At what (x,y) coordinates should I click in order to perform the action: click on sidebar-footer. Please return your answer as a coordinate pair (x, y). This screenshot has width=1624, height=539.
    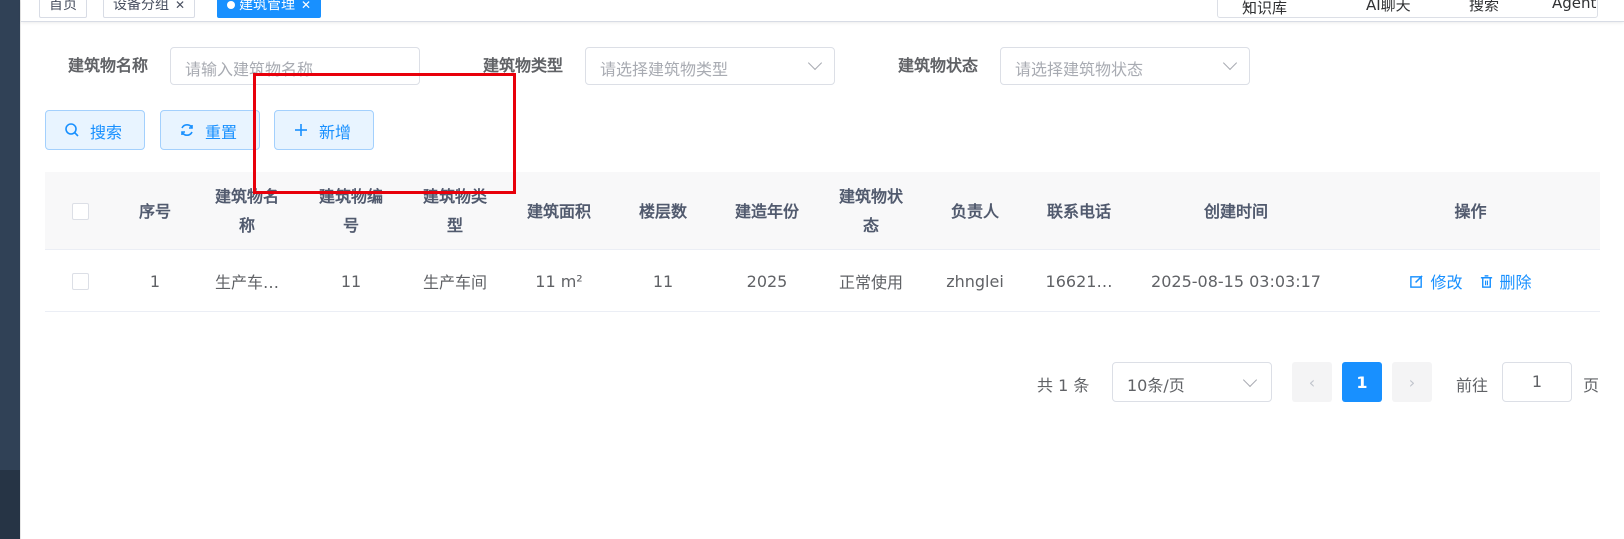
    Looking at the image, I should click on (10, 504).